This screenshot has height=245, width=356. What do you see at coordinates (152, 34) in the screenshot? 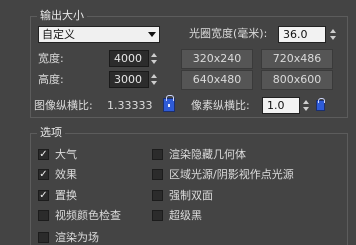
I see `chevron-down-icon` at bounding box center [152, 34].